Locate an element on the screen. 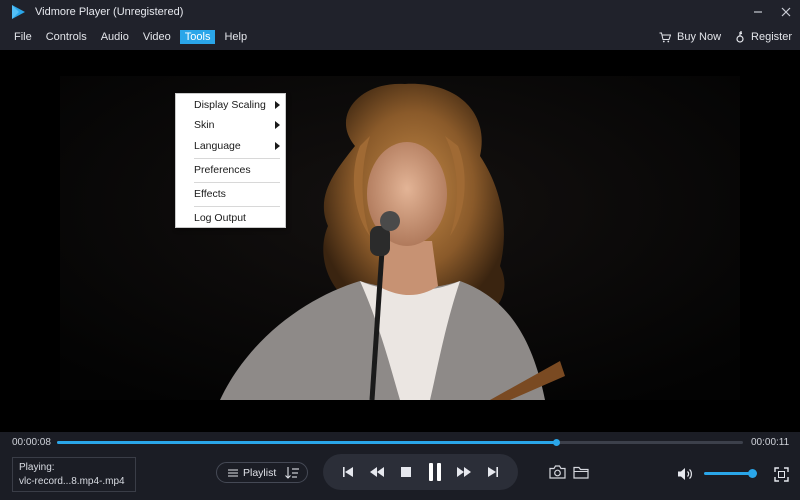 The image size is (800, 500). seek-bar-progress is located at coordinates (306, 442).